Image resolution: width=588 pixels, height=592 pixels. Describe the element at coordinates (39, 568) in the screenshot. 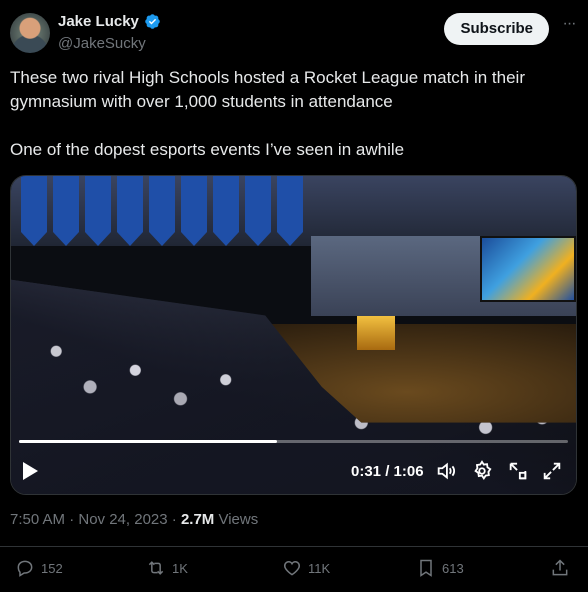

I see `reply-button: 152` at that location.